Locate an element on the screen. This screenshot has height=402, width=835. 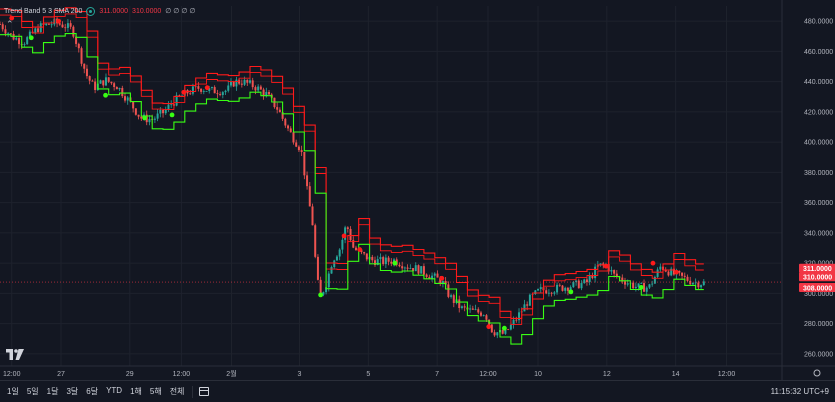
range-all-button: 전체 is located at coordinates (177, 391).